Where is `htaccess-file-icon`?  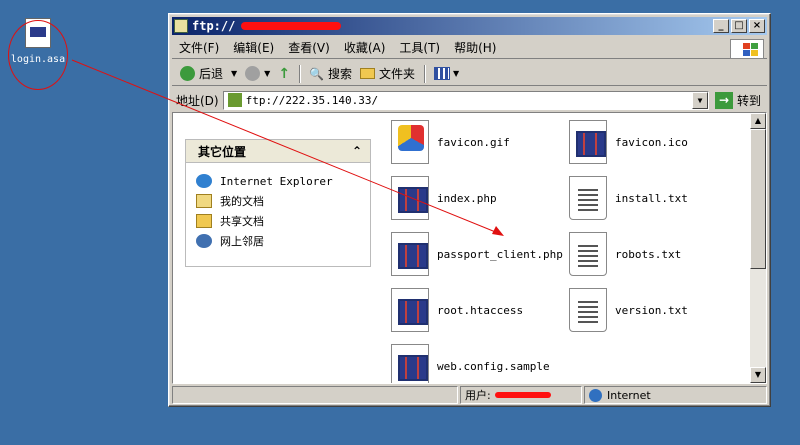 htaccess-file-icon is located at coordinates (410, 310).